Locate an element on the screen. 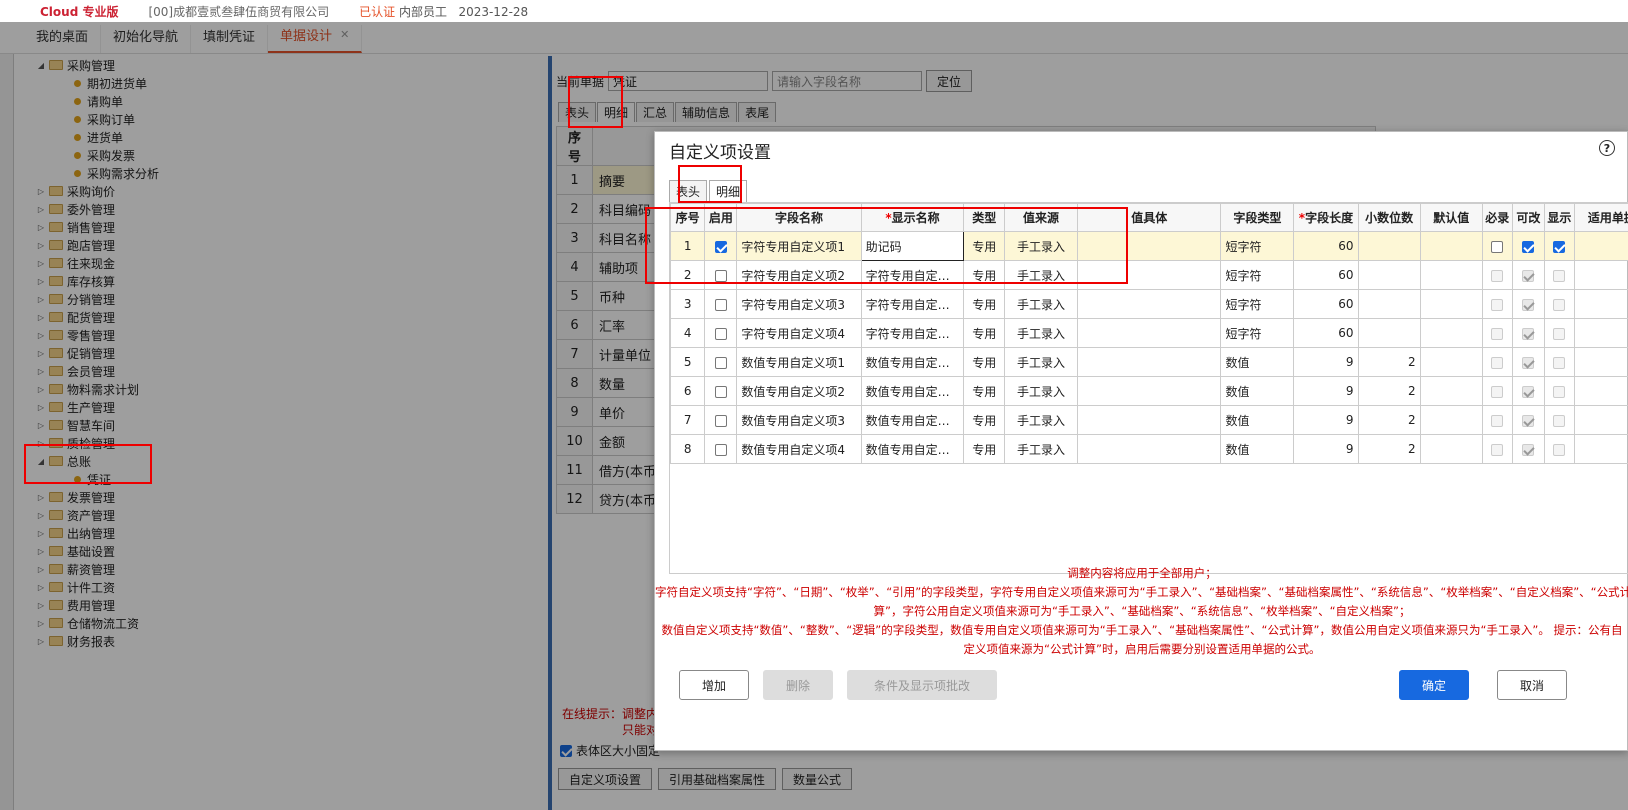 This screenshot has height=810, width=1628. grid-row: 7 数值专用自定义项3 数值专用自定义项3 专用 手工录入 数值 9 2 is located at coordinates (1149, 420).